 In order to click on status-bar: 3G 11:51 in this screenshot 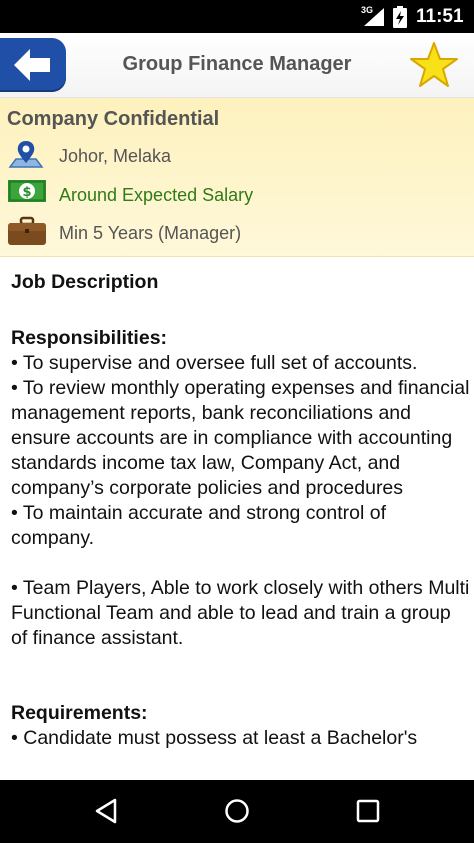, I will do `click(237, 16)`.